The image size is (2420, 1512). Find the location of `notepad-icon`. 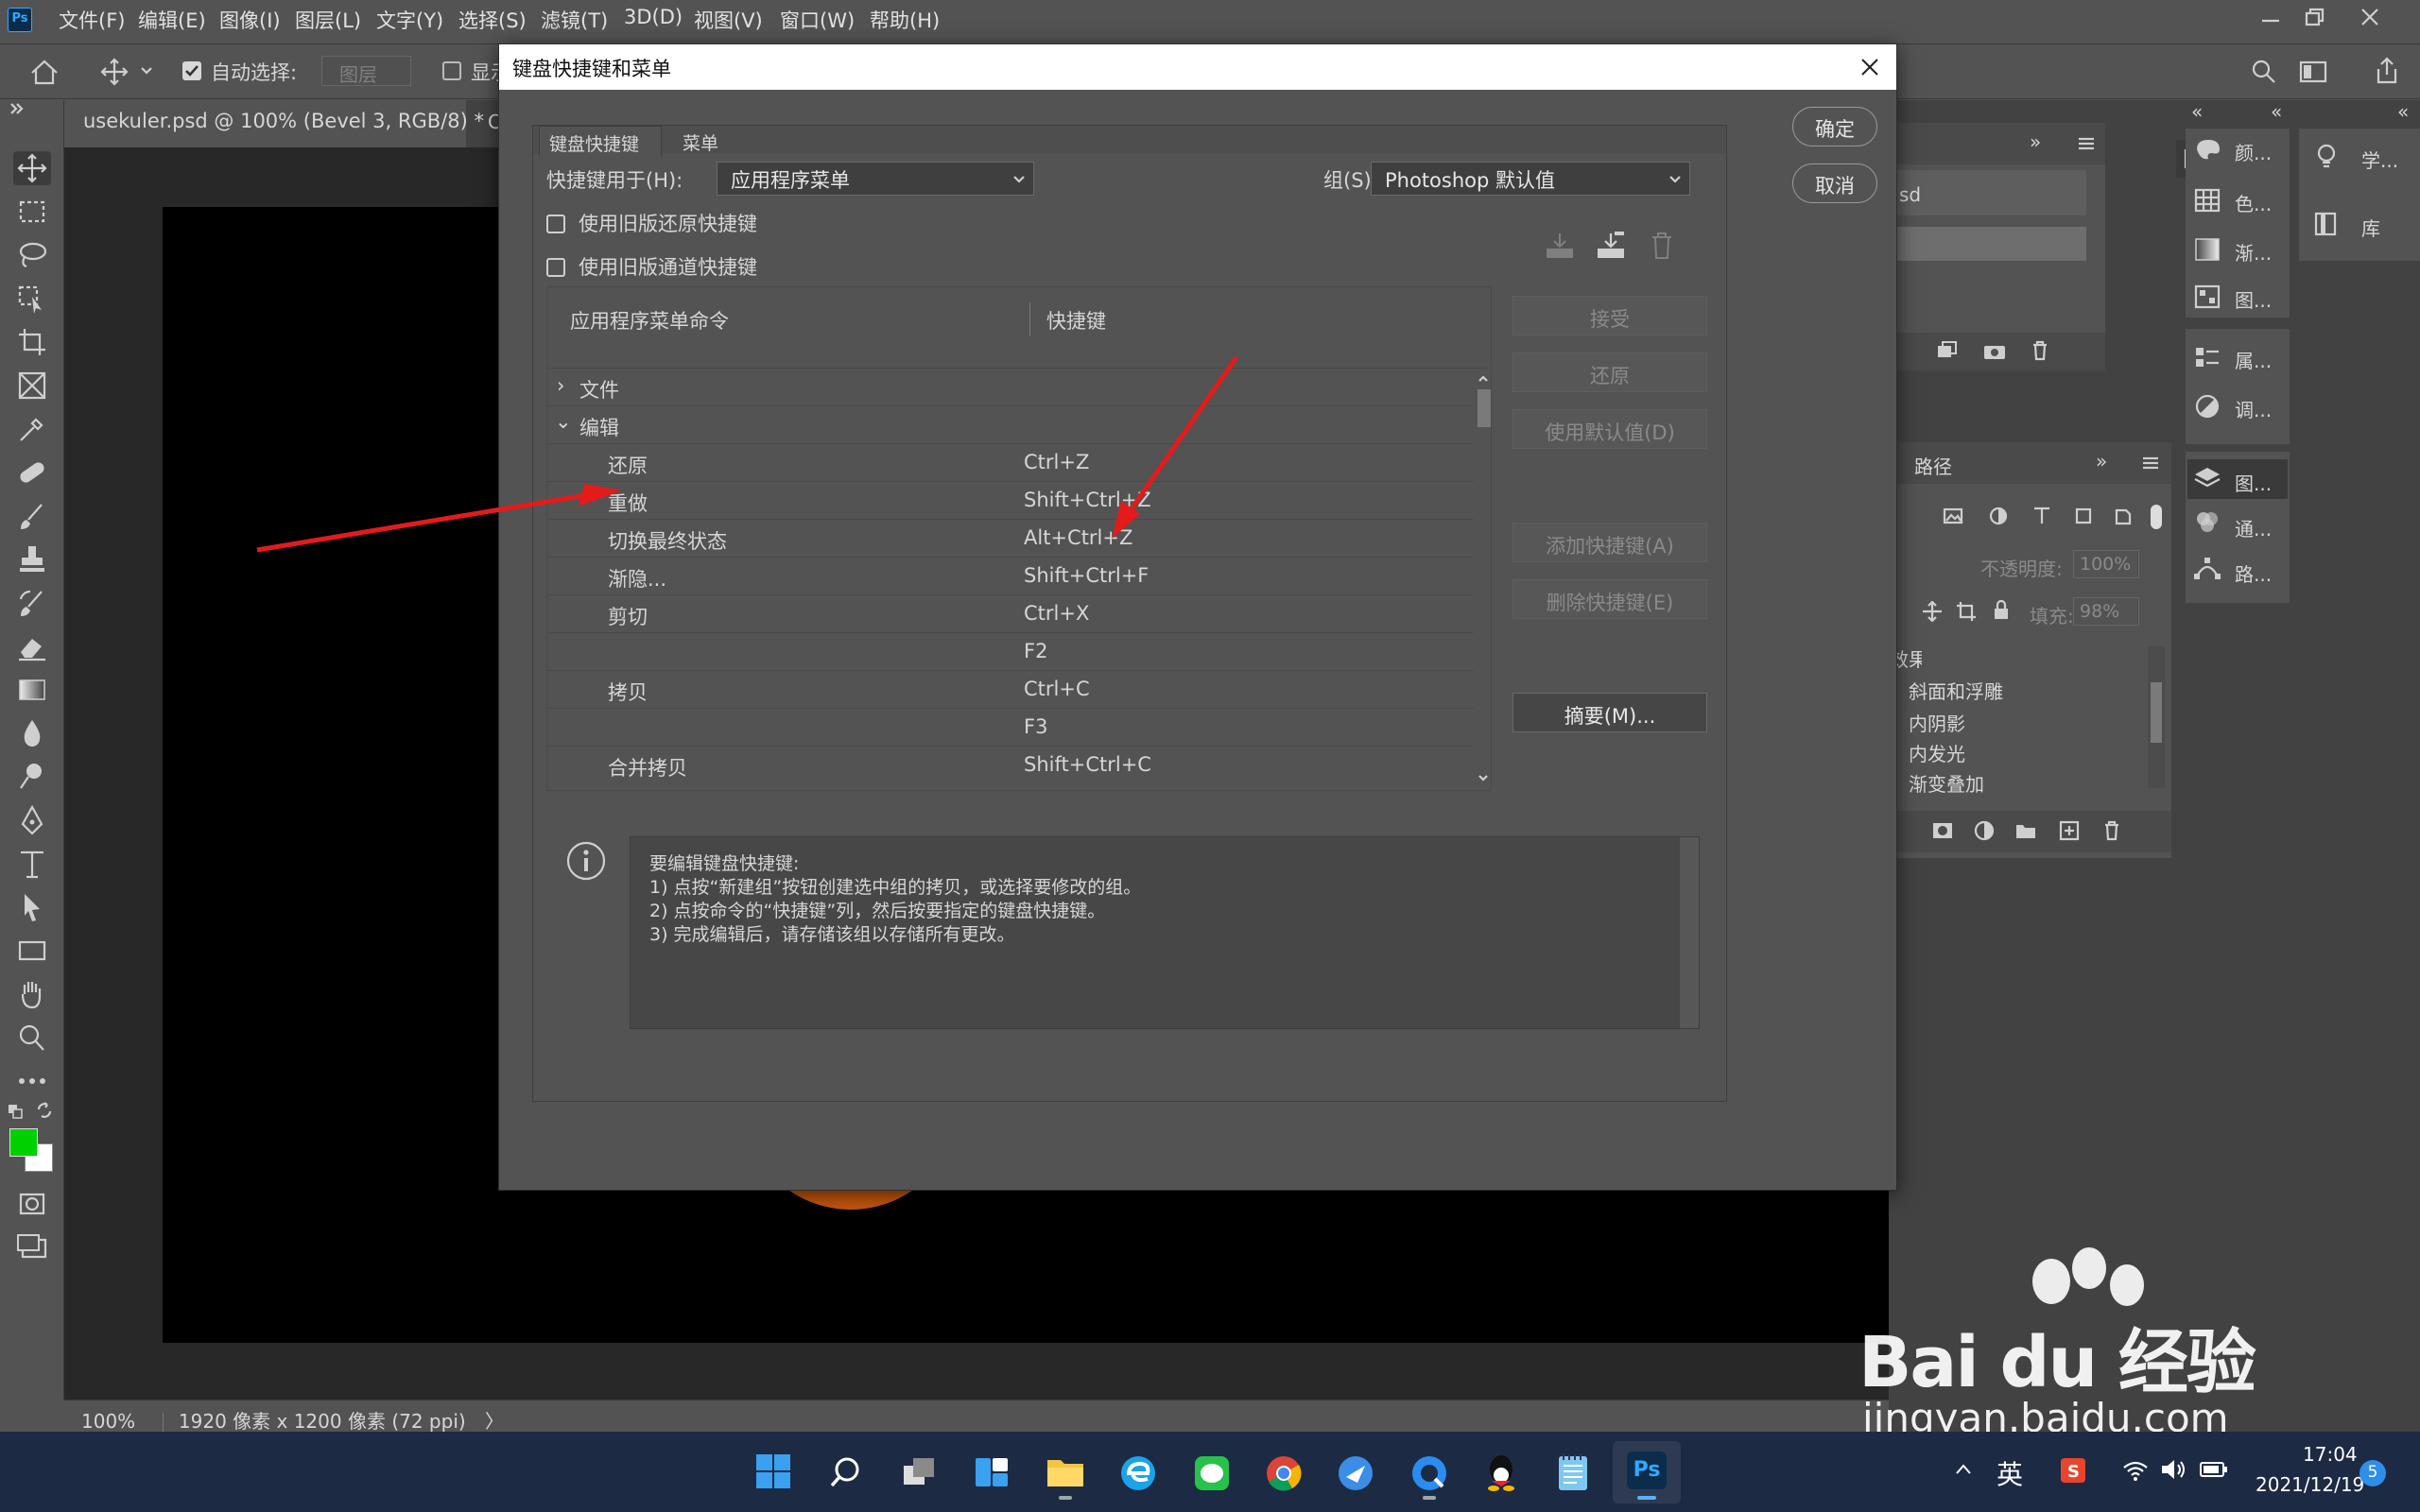

notepad-icon is located at coordinates (1573, 1472).